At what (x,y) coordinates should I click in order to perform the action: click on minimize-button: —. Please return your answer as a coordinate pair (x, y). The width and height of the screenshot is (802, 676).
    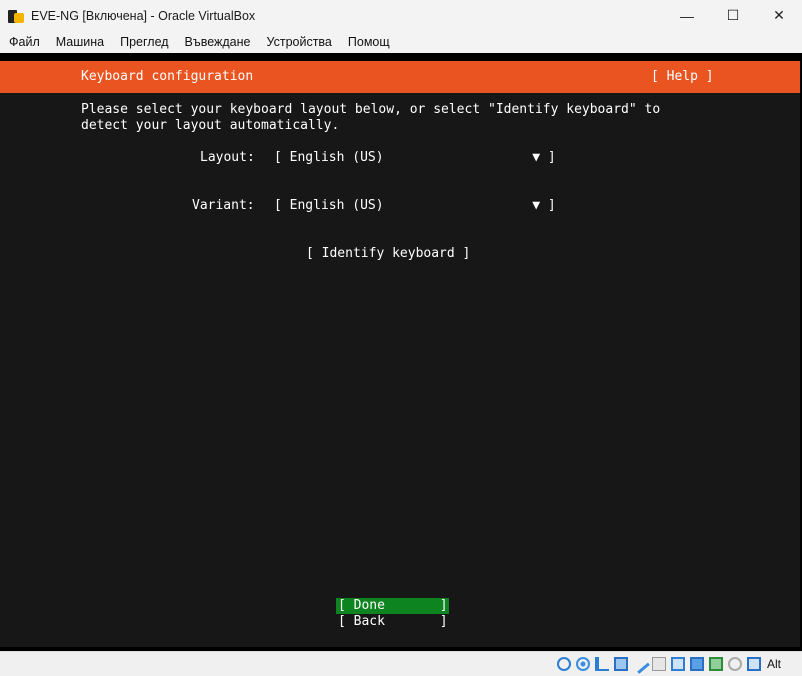
    Looking at the image, I should click on (687, 15).